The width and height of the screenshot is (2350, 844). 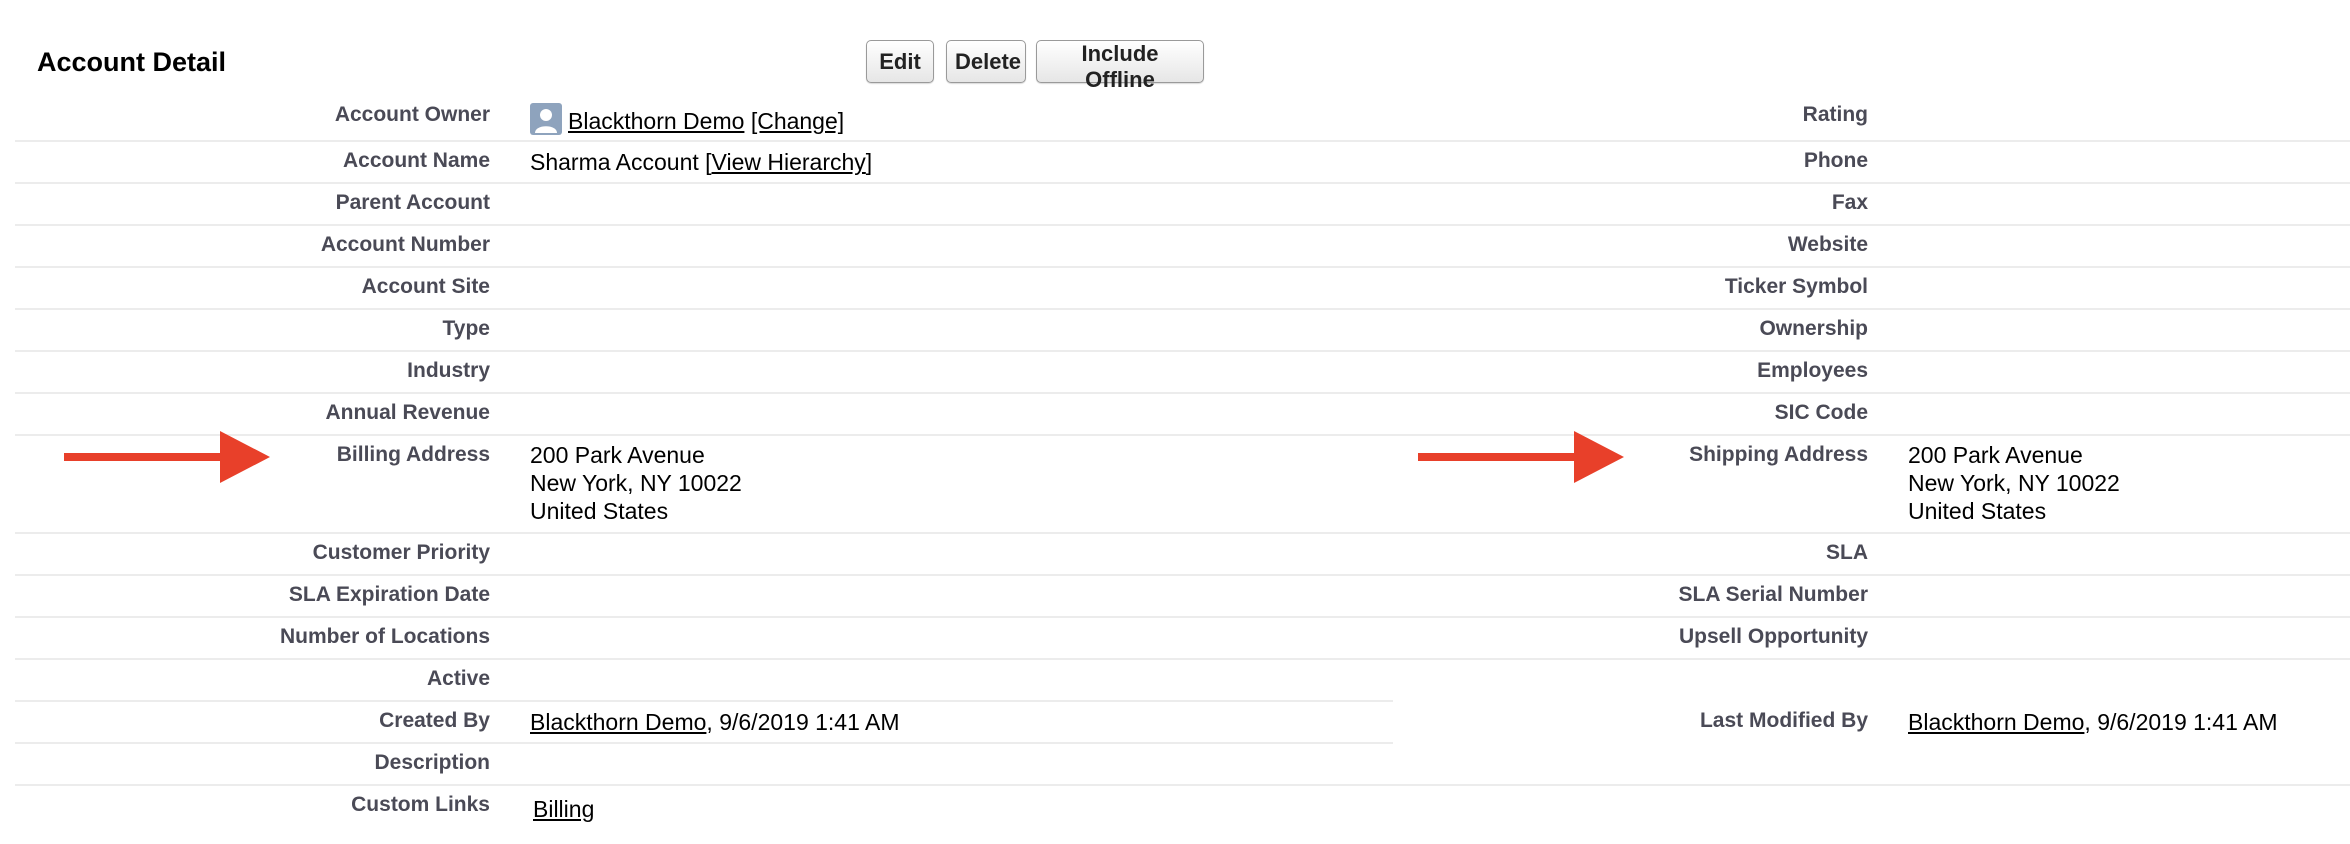 I want to click on label-shipping-address: Shipping Address, so click(x=1778, y=454).